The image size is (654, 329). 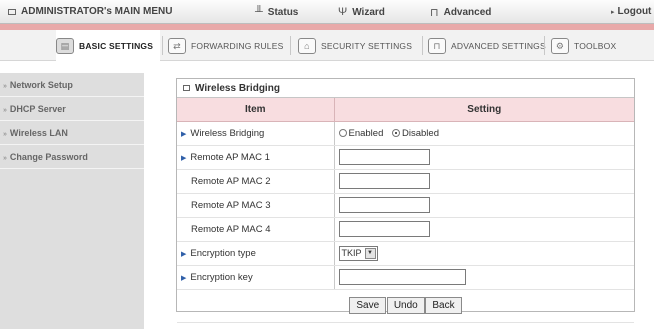 I want to click on sidebar-item-dhcp-server: » DHCP Server, so click(x=72, y=109).